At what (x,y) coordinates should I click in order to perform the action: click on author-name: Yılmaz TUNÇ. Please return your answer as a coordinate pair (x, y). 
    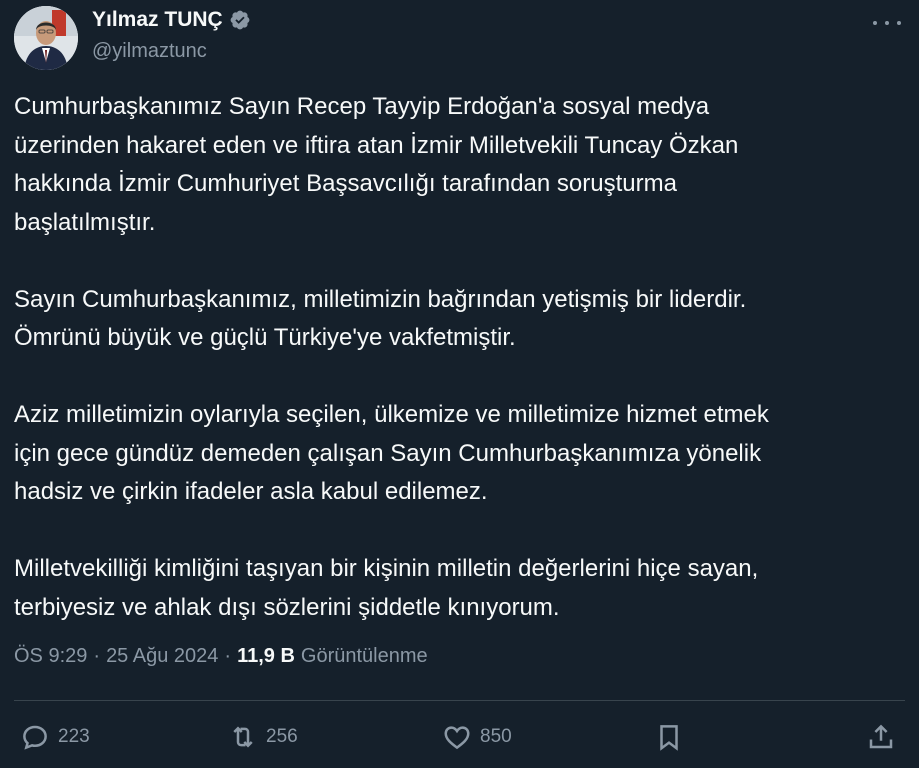
    Looking at the image, I should click on (157, 20).